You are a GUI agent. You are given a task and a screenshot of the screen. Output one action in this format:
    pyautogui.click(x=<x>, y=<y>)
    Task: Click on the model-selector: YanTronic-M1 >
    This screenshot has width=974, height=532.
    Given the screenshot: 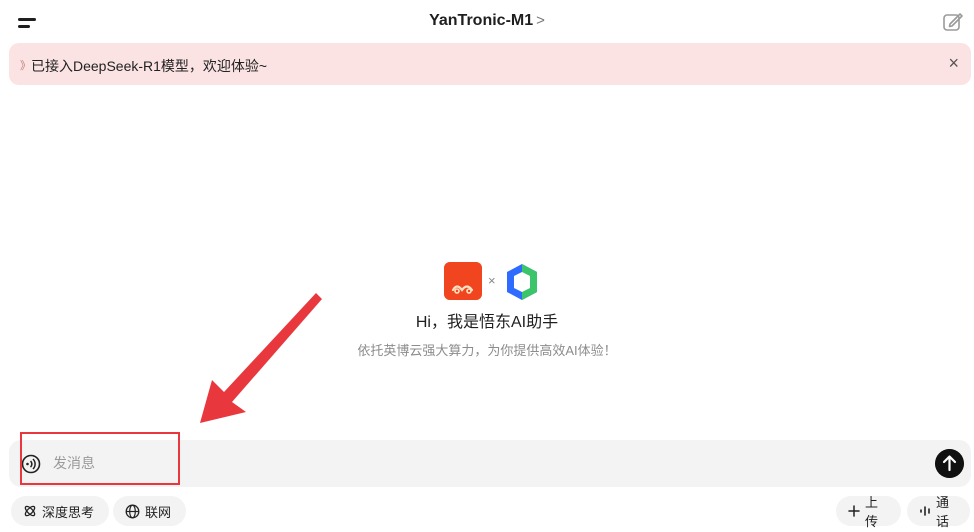 What is the action you would take?
    pyautogui.click(x=487, y=21)
    